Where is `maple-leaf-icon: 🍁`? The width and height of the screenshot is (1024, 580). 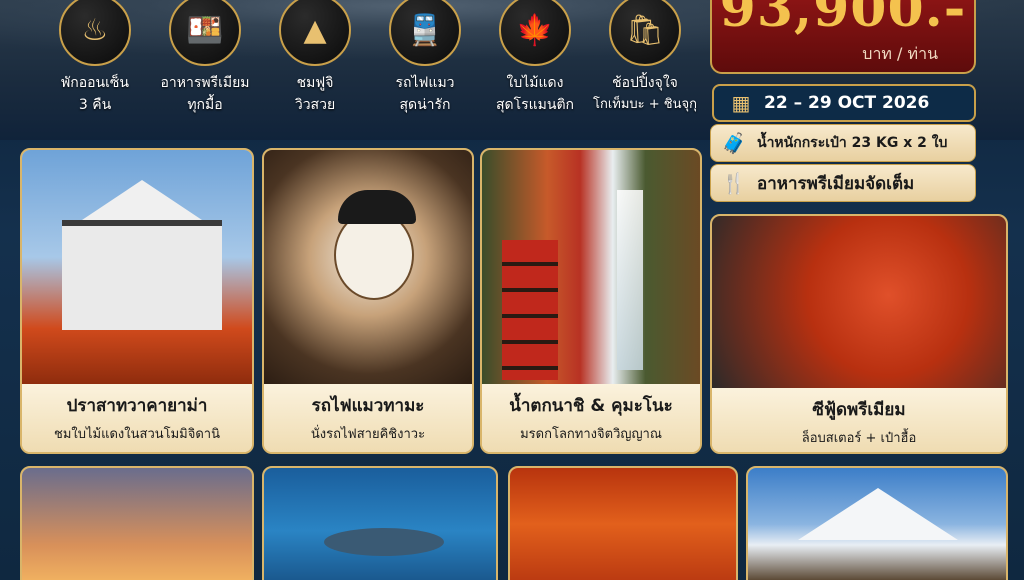 maple-leaf-icon: 🍁 is located at coordinates (535, 33).